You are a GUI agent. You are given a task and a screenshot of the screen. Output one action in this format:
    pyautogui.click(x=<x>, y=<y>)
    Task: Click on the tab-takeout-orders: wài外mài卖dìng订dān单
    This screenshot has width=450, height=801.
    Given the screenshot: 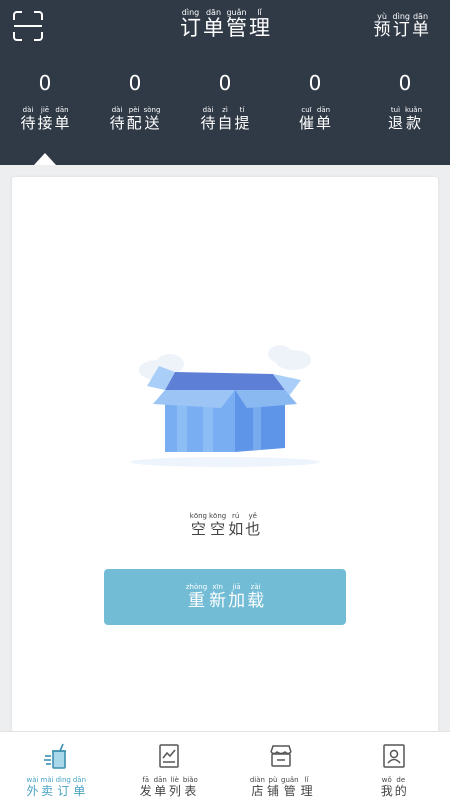 What is the action you would take?
    pyautogui.click(x=56, y=766)
    